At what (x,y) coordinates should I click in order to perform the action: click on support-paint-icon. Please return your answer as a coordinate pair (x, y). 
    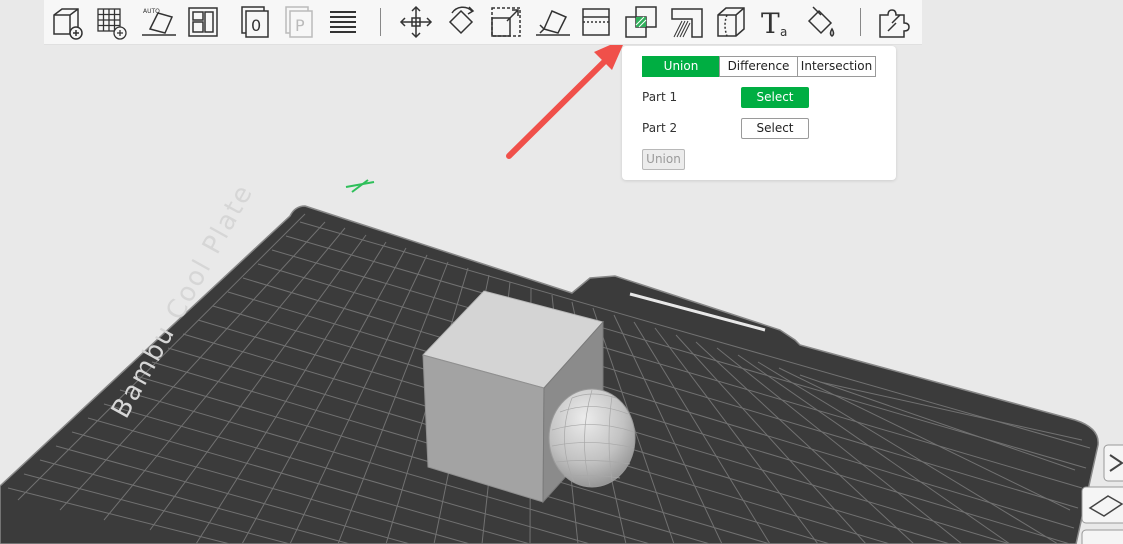
    Looking at the image, I should click on (687, 22).